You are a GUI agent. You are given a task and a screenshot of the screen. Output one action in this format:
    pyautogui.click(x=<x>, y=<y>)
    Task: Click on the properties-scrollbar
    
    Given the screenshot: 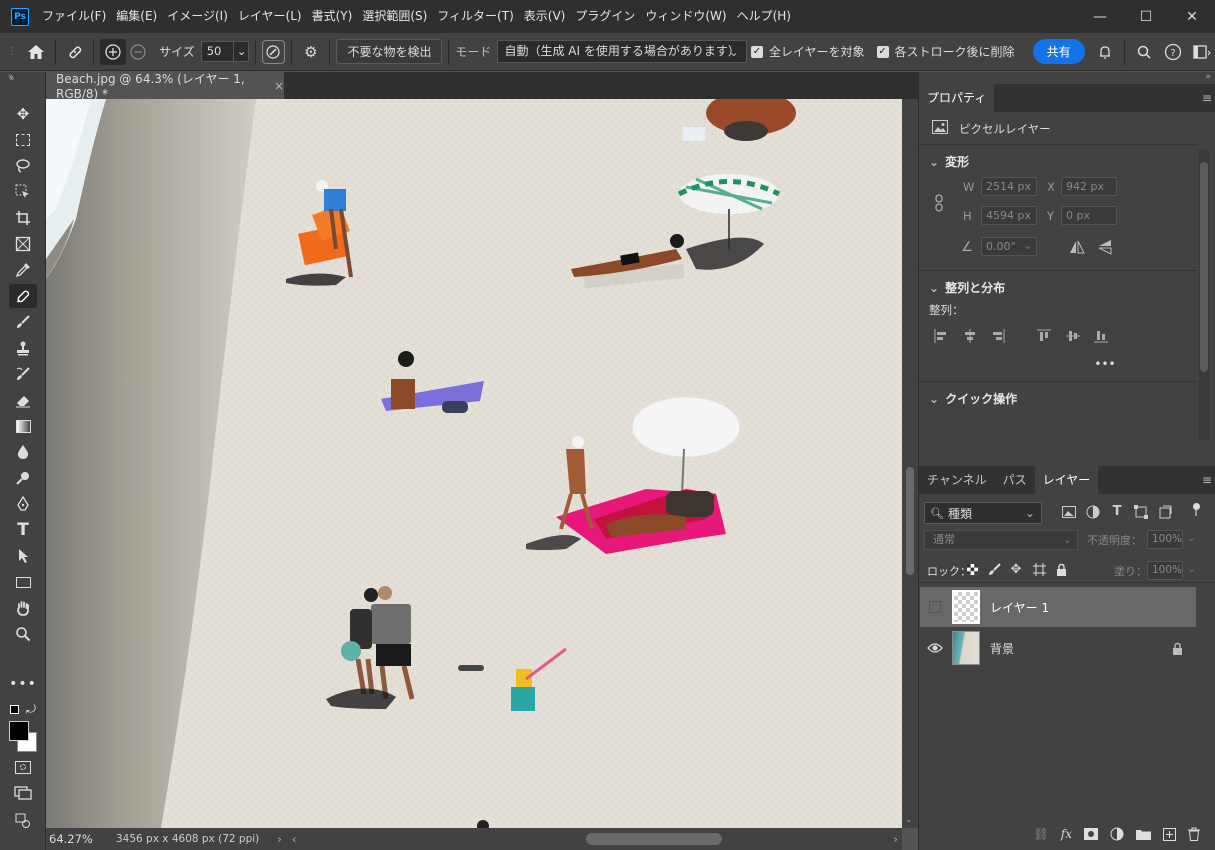 What is the action you would take?
    pyautogui.click(x=1204, y=295)
    